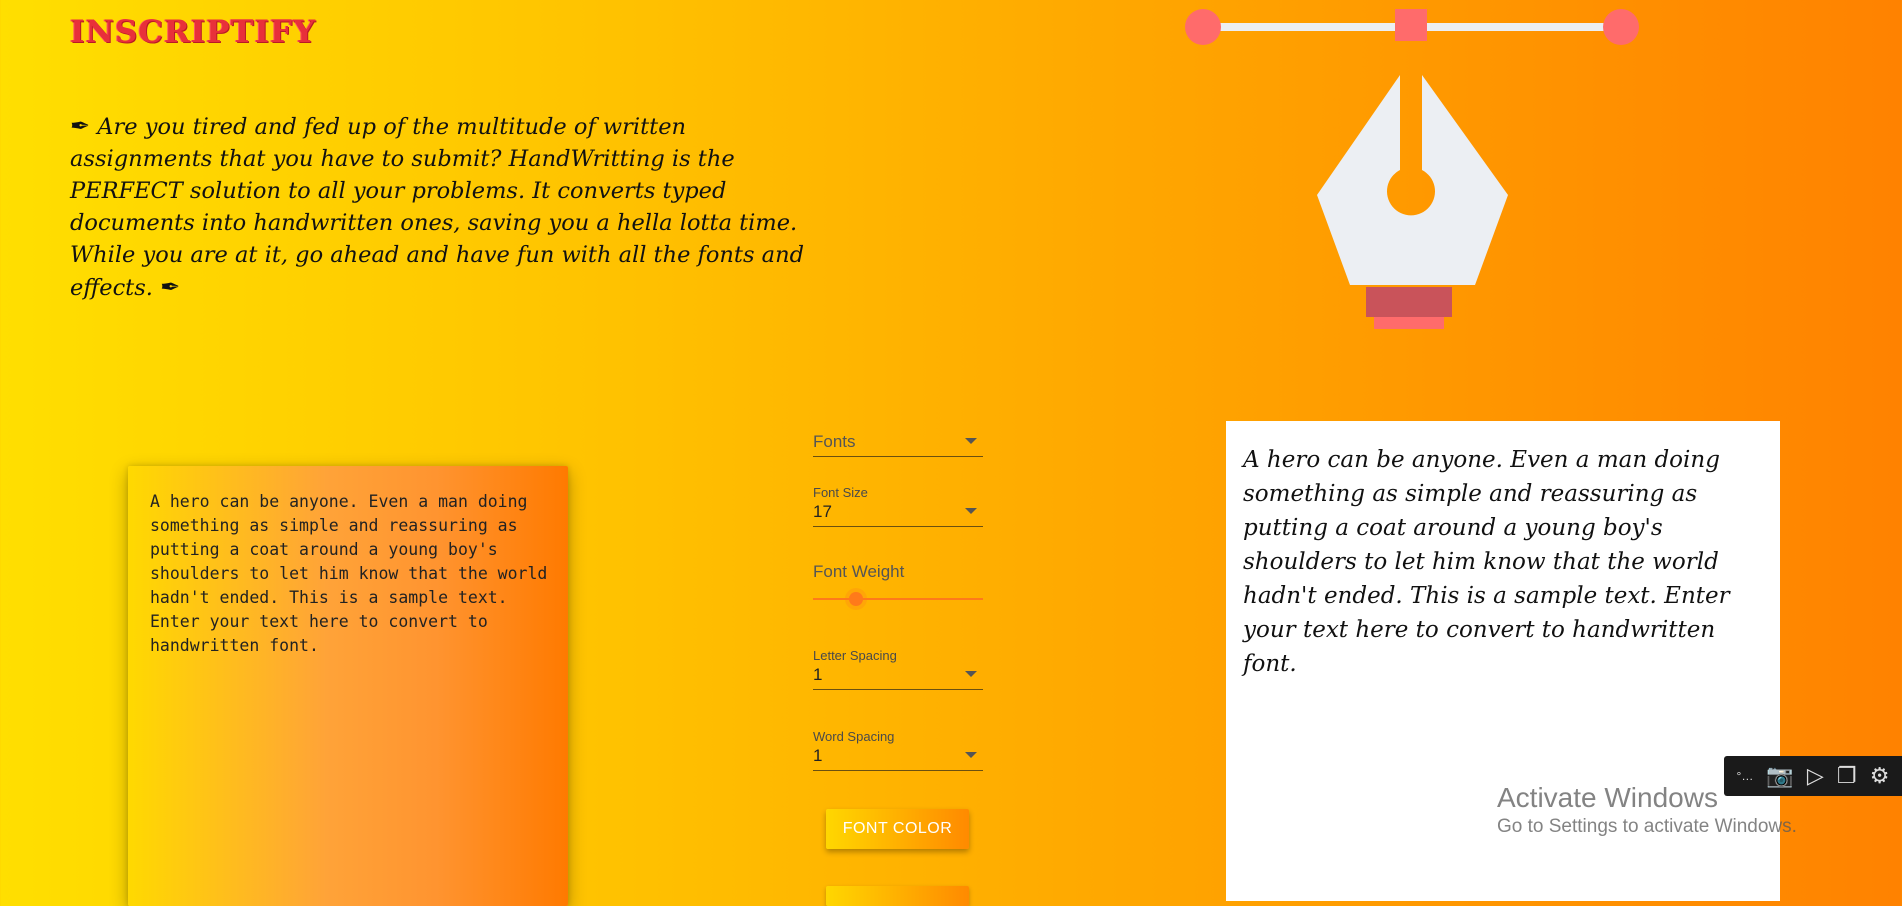 This screenshot has width=1902, height=906. What do you see at coordinates (1203, 27) in the screenshot?
I see `bezier-handle-left` at bounding box center [1203, 27].